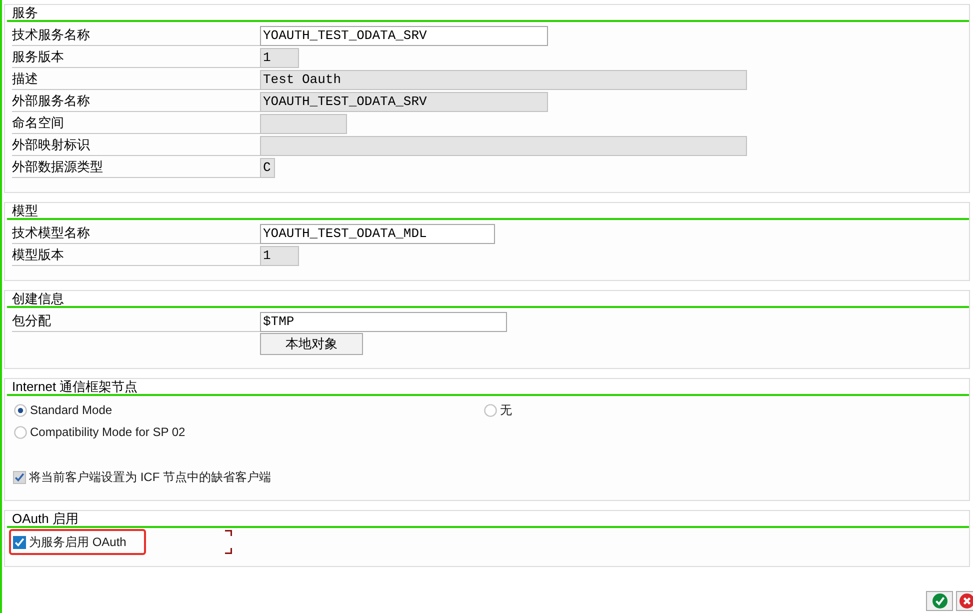 The height and width of the screenshot is (613, 973). I want to click on field-label: 技术模型名称, so click(136, 233).